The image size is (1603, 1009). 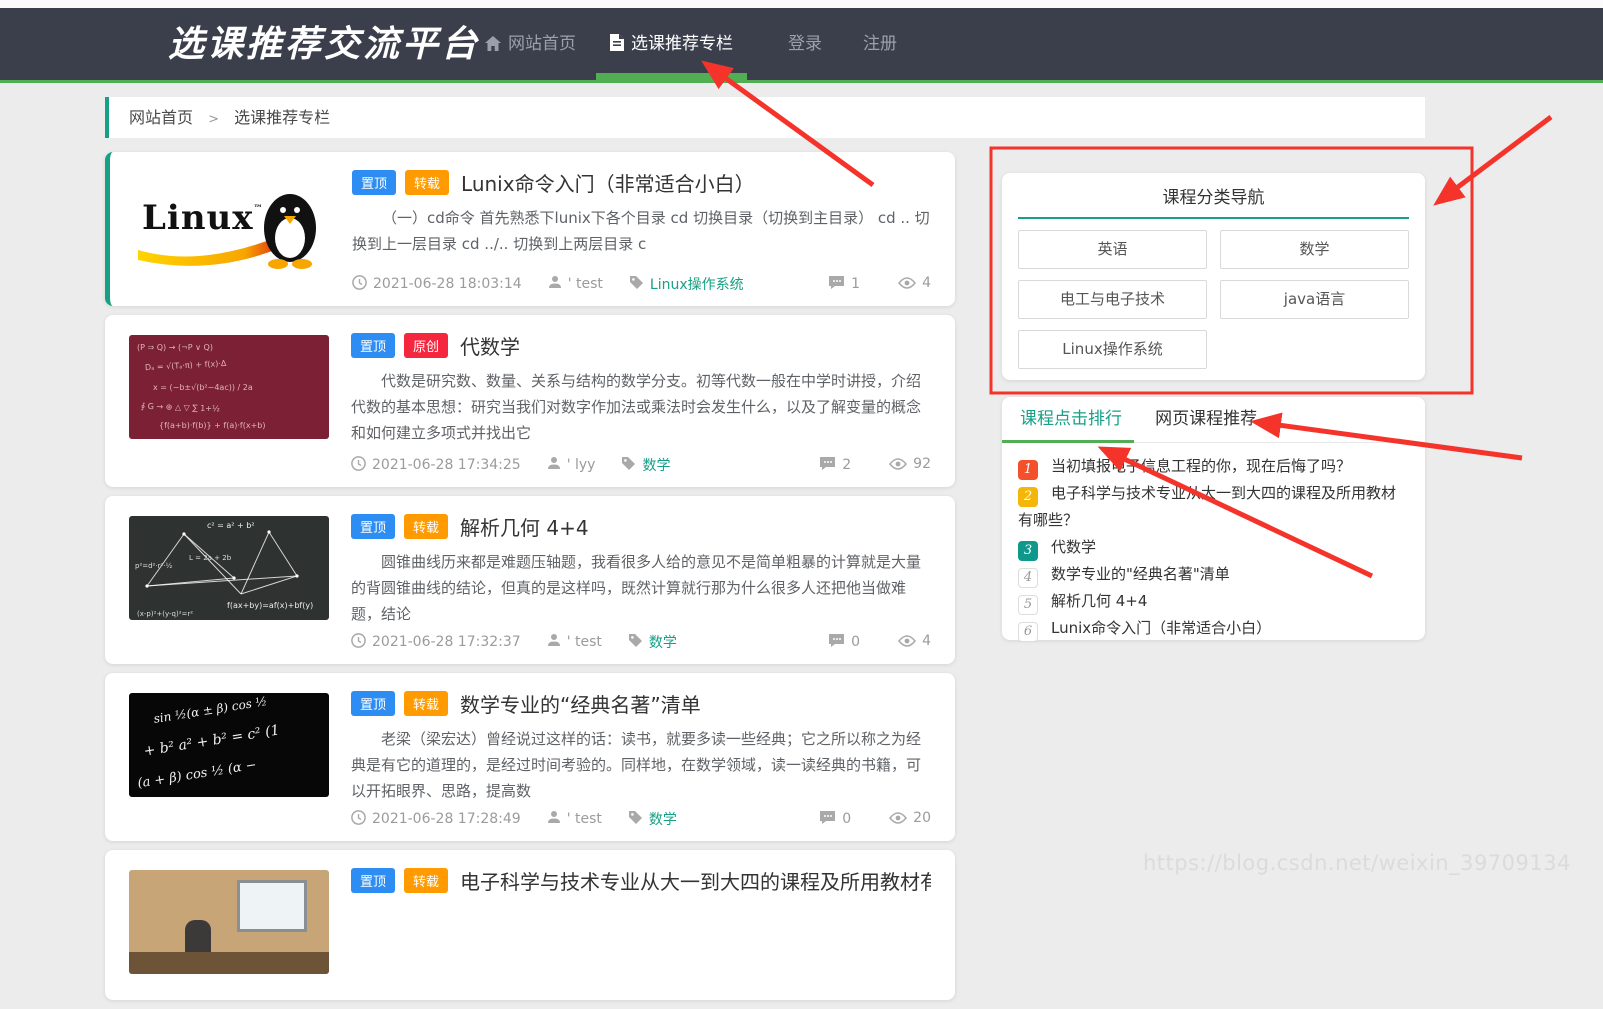 What do you see at coordinates (1206, 419) in the screenshot?
I see `tab-web-course-recommend: 网页课程推荐` at bounding box center [1206, 419].